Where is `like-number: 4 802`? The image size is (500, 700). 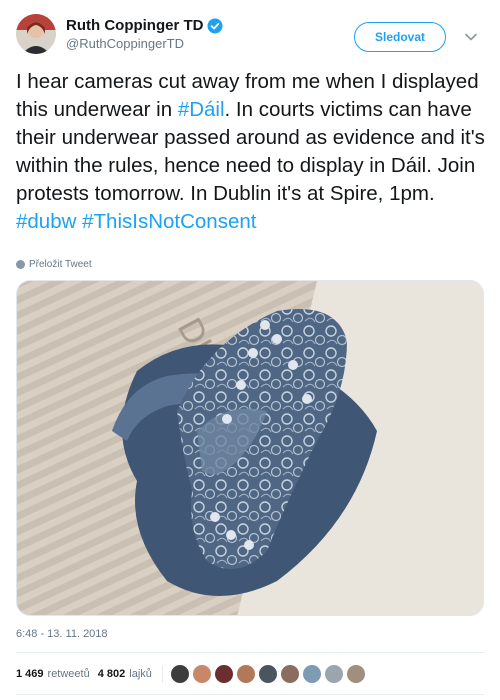
like-number: 4 802 is located at coordinates (111, 674).